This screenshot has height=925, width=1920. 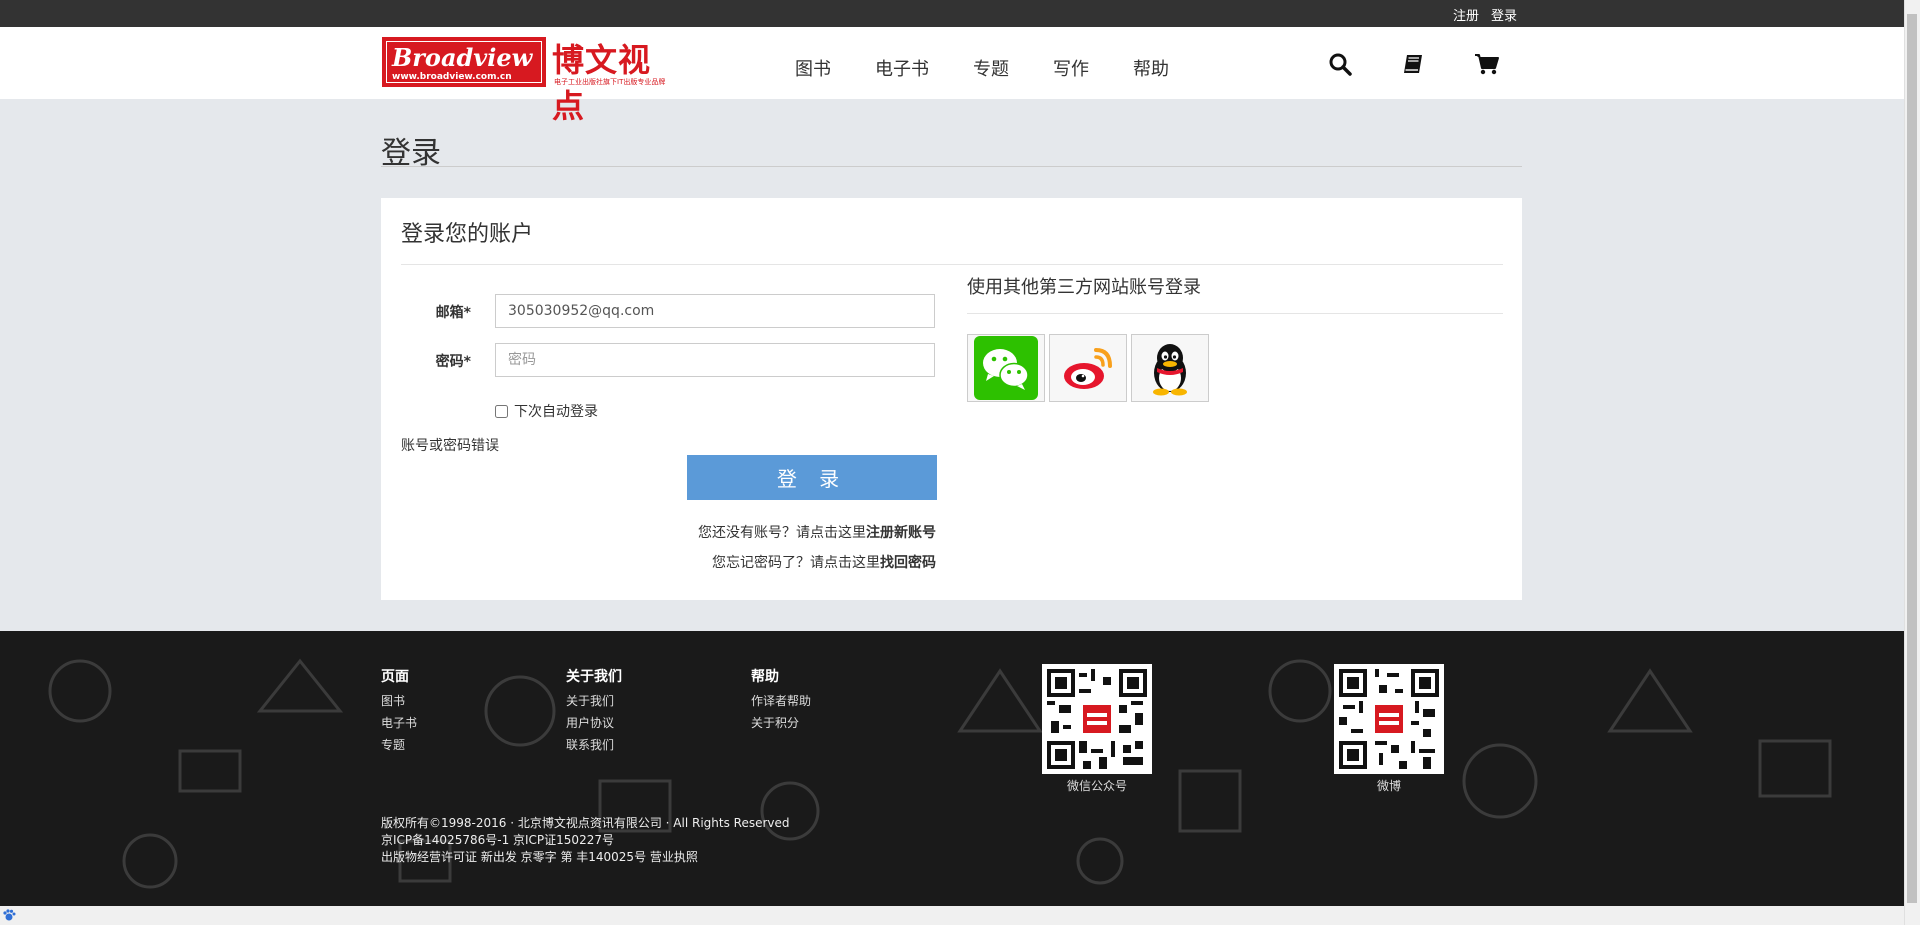 What do you see at coordinates (952, 13) in the screenshot?
I see `top-bar: 注册 登录` at bounding box center [952, 13].